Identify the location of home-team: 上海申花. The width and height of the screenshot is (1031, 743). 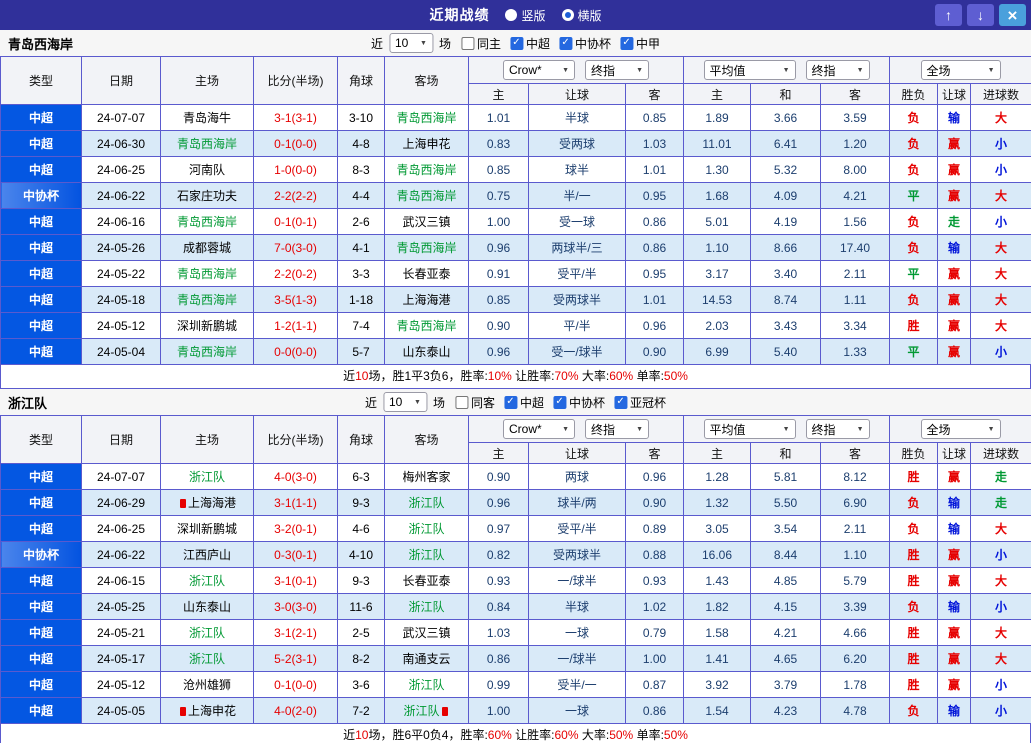
(207, 710).